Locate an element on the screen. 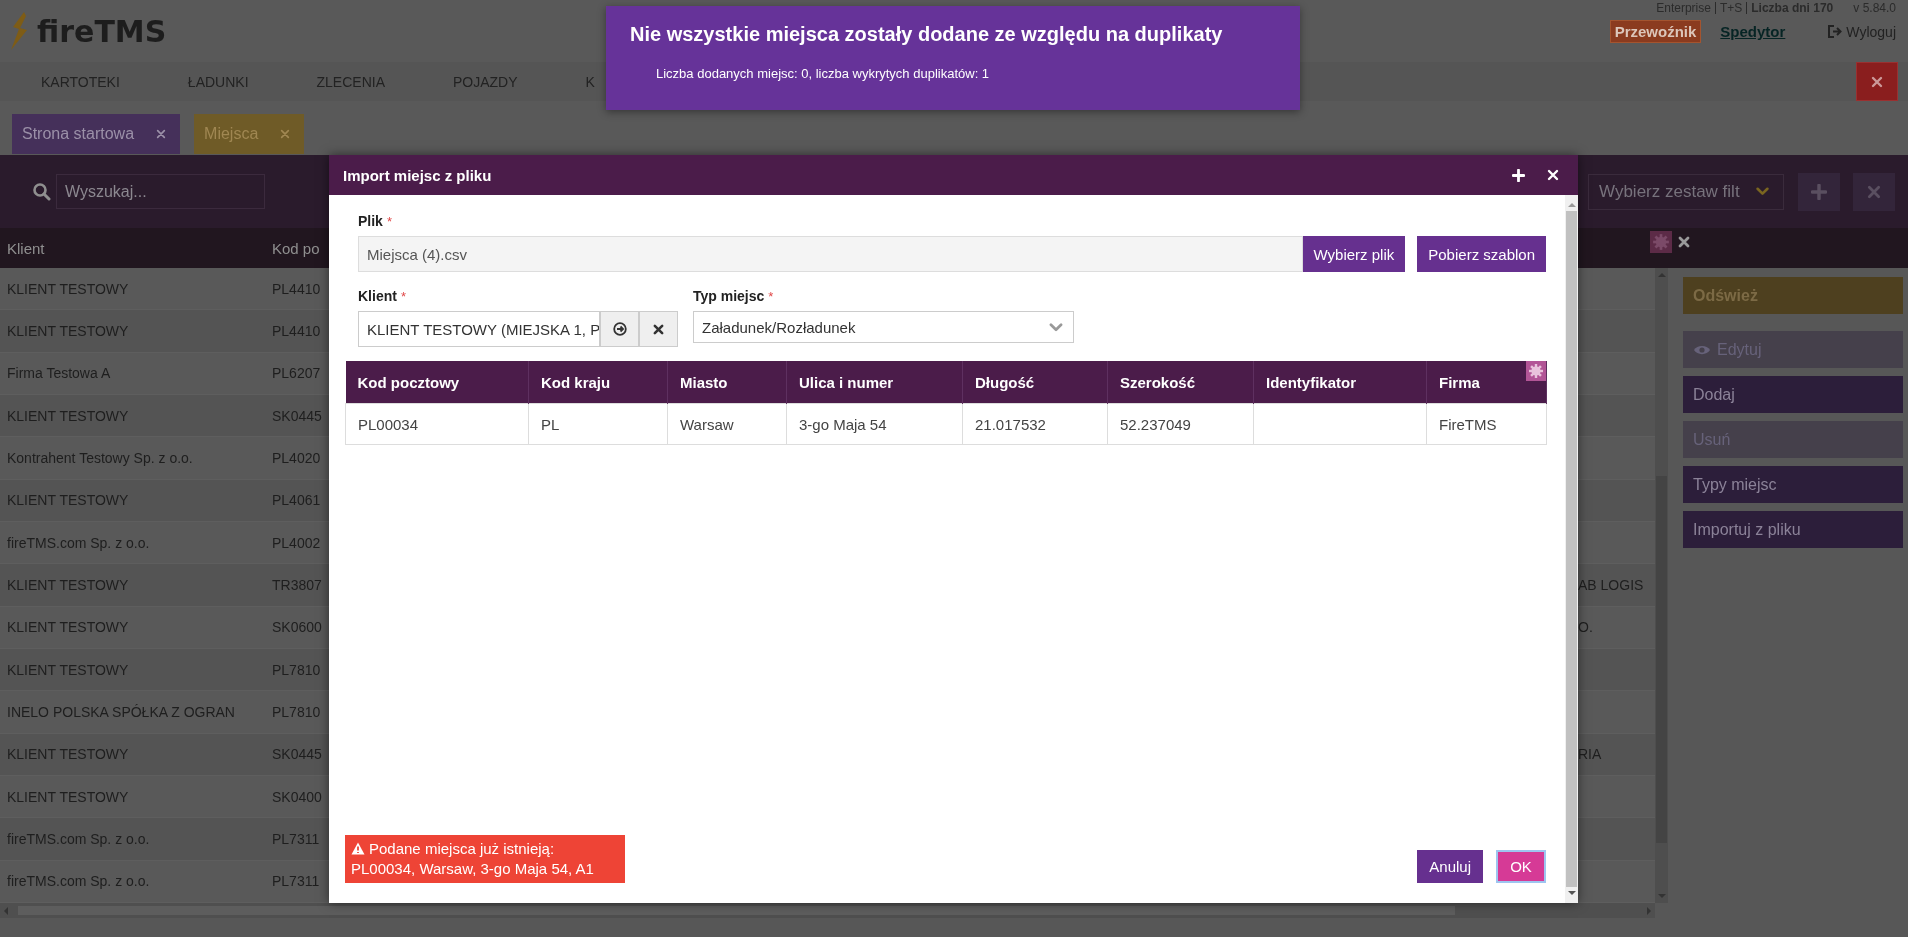 This screenshot has height=937, width=1908. filter-set-dropdown: Wybierz zestaw filt is located at coordinates (1686, 191).